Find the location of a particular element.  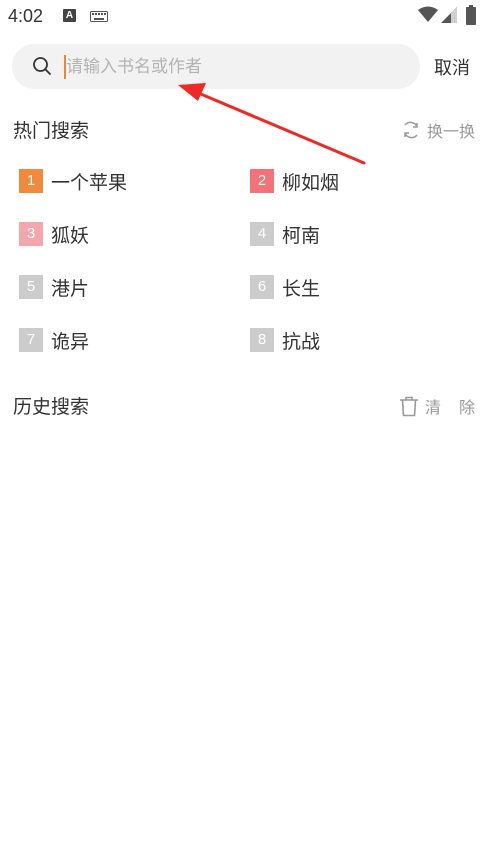

hot-item-2: 2 柳如烟 is located at coordinates (294, 181).